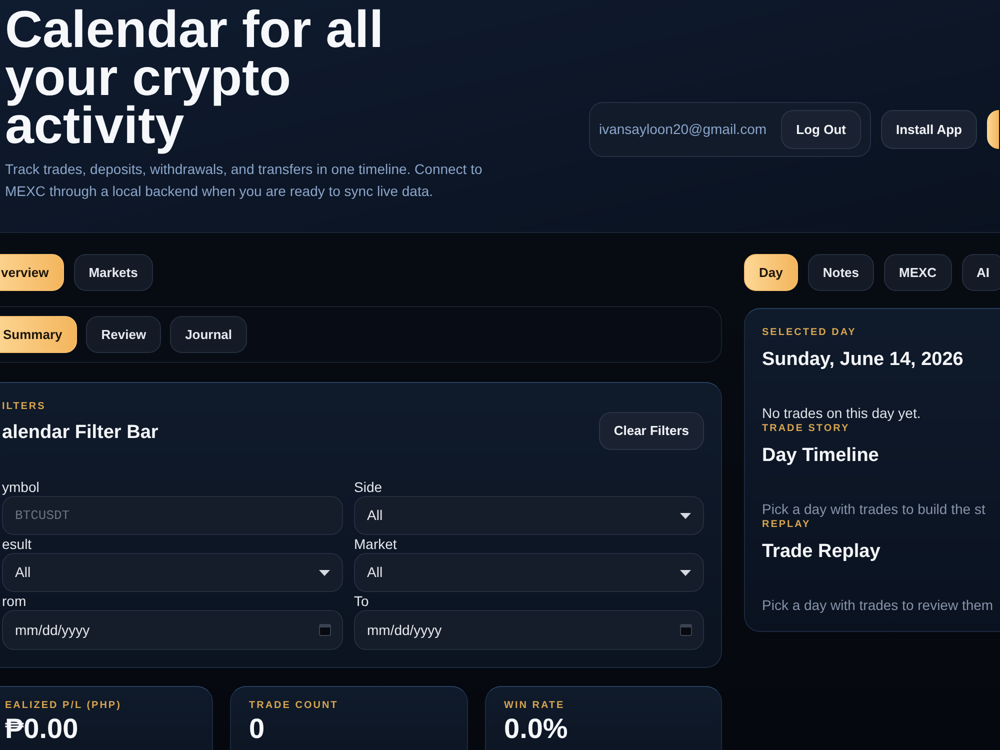 This screenshot has width=1000, height=750. What do you see at coordinates (293, 706) in the screenshot?
I see `stat-label: TRADE COUNT` at bounding box center [293, 706].